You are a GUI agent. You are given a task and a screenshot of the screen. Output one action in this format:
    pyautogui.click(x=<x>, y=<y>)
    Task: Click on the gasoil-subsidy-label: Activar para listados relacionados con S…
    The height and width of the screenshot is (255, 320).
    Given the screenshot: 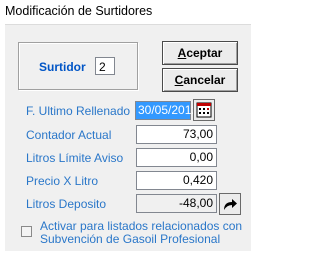 What is the action you would take?
    pyautogui.click(x=145, y=233)
    